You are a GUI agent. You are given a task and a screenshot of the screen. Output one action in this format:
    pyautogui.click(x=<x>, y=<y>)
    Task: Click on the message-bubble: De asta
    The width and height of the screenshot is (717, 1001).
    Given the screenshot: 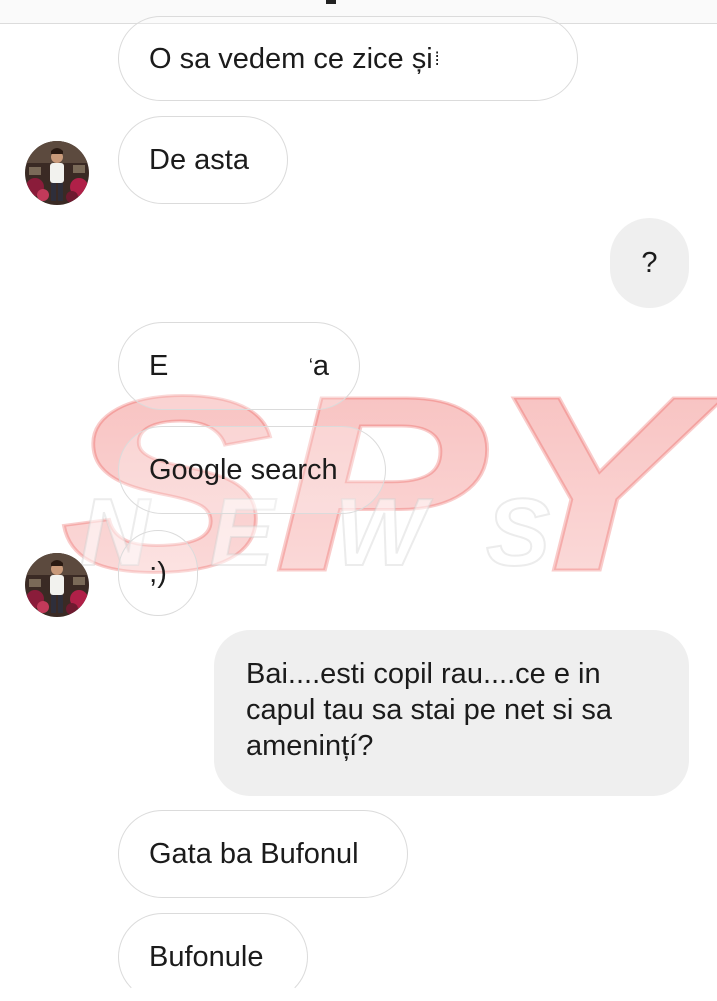 What is the action you would take?
    pyautogui.click(x=203, y=160)
    